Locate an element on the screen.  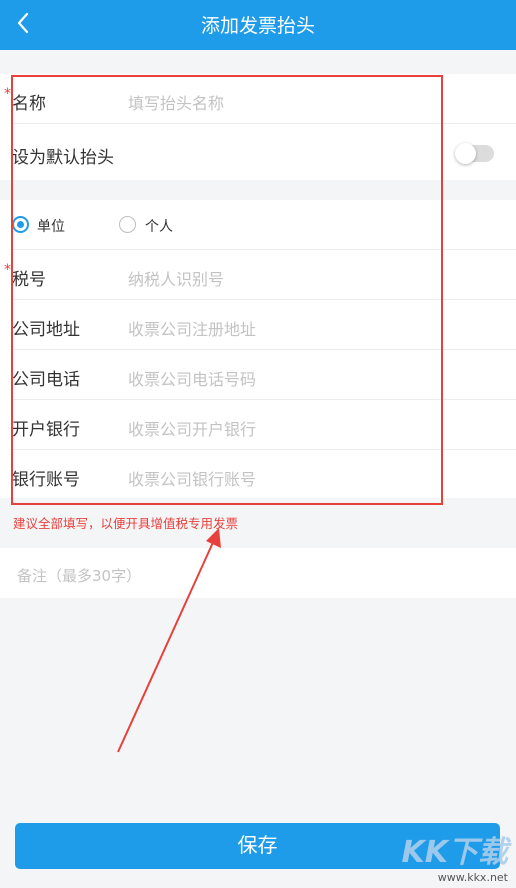
address-input: 收票公司注册地址 is located at coordinates (192, 328).